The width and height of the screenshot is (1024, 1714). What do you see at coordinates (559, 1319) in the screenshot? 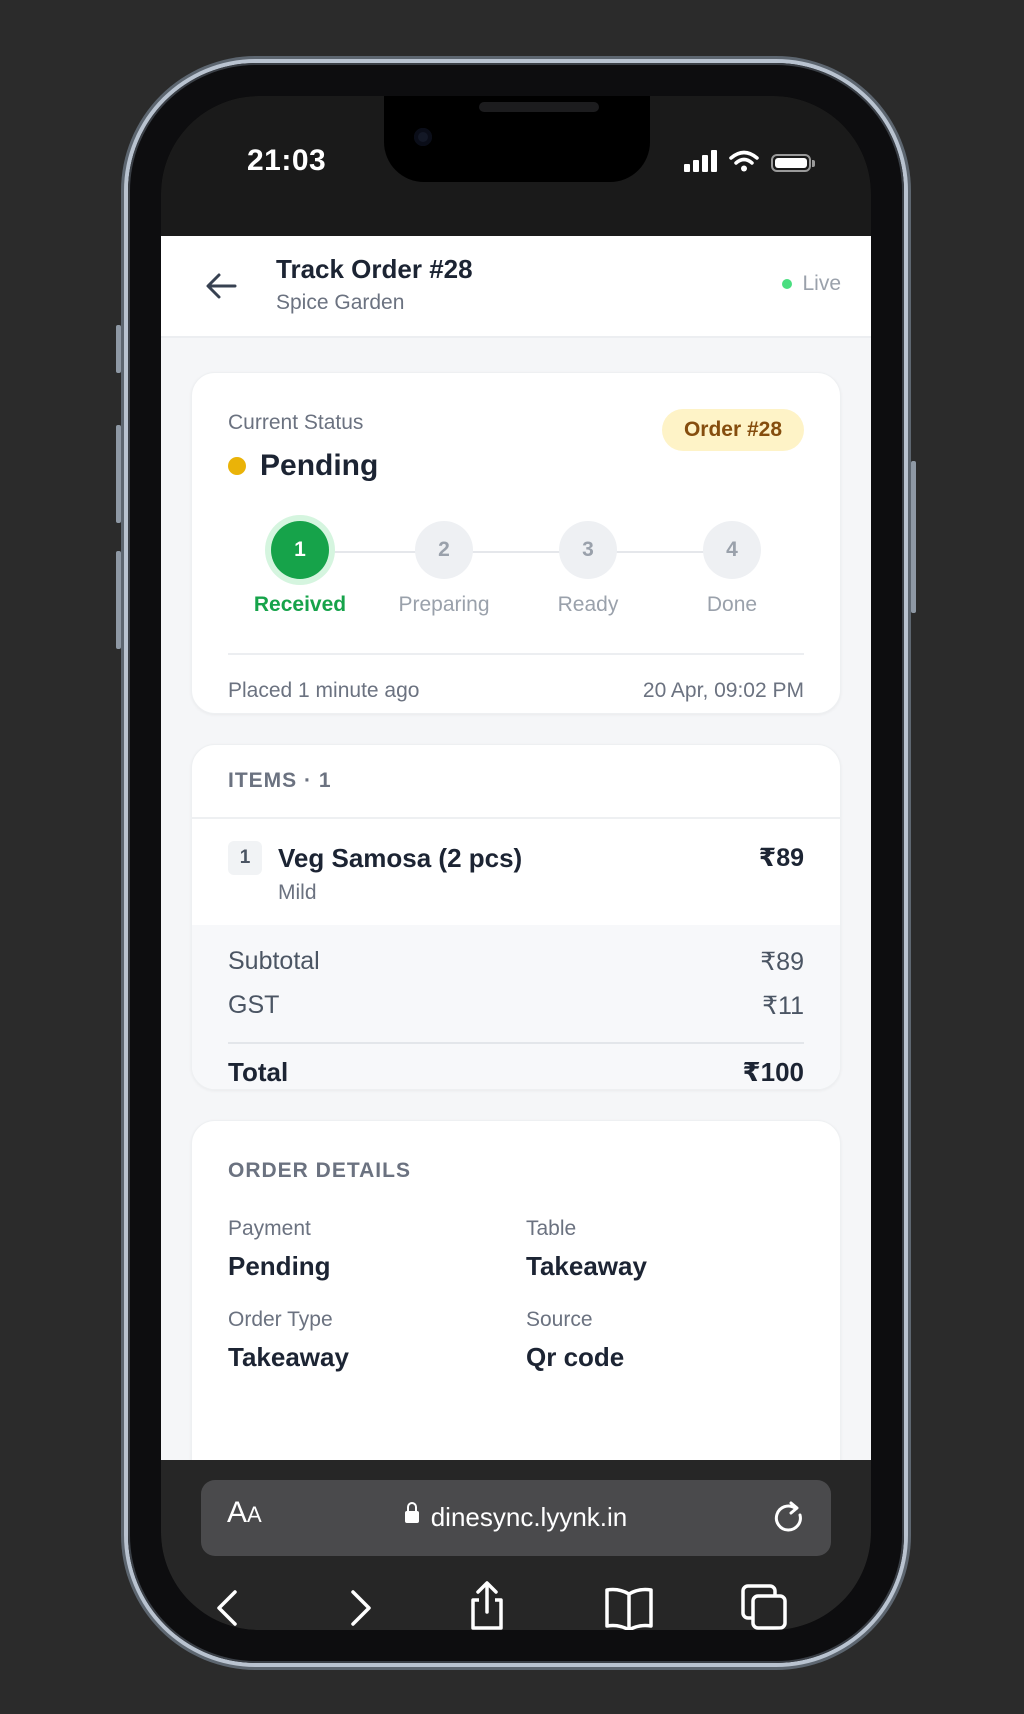
I see `source-label: Source` at bounding box center [559, 1319].